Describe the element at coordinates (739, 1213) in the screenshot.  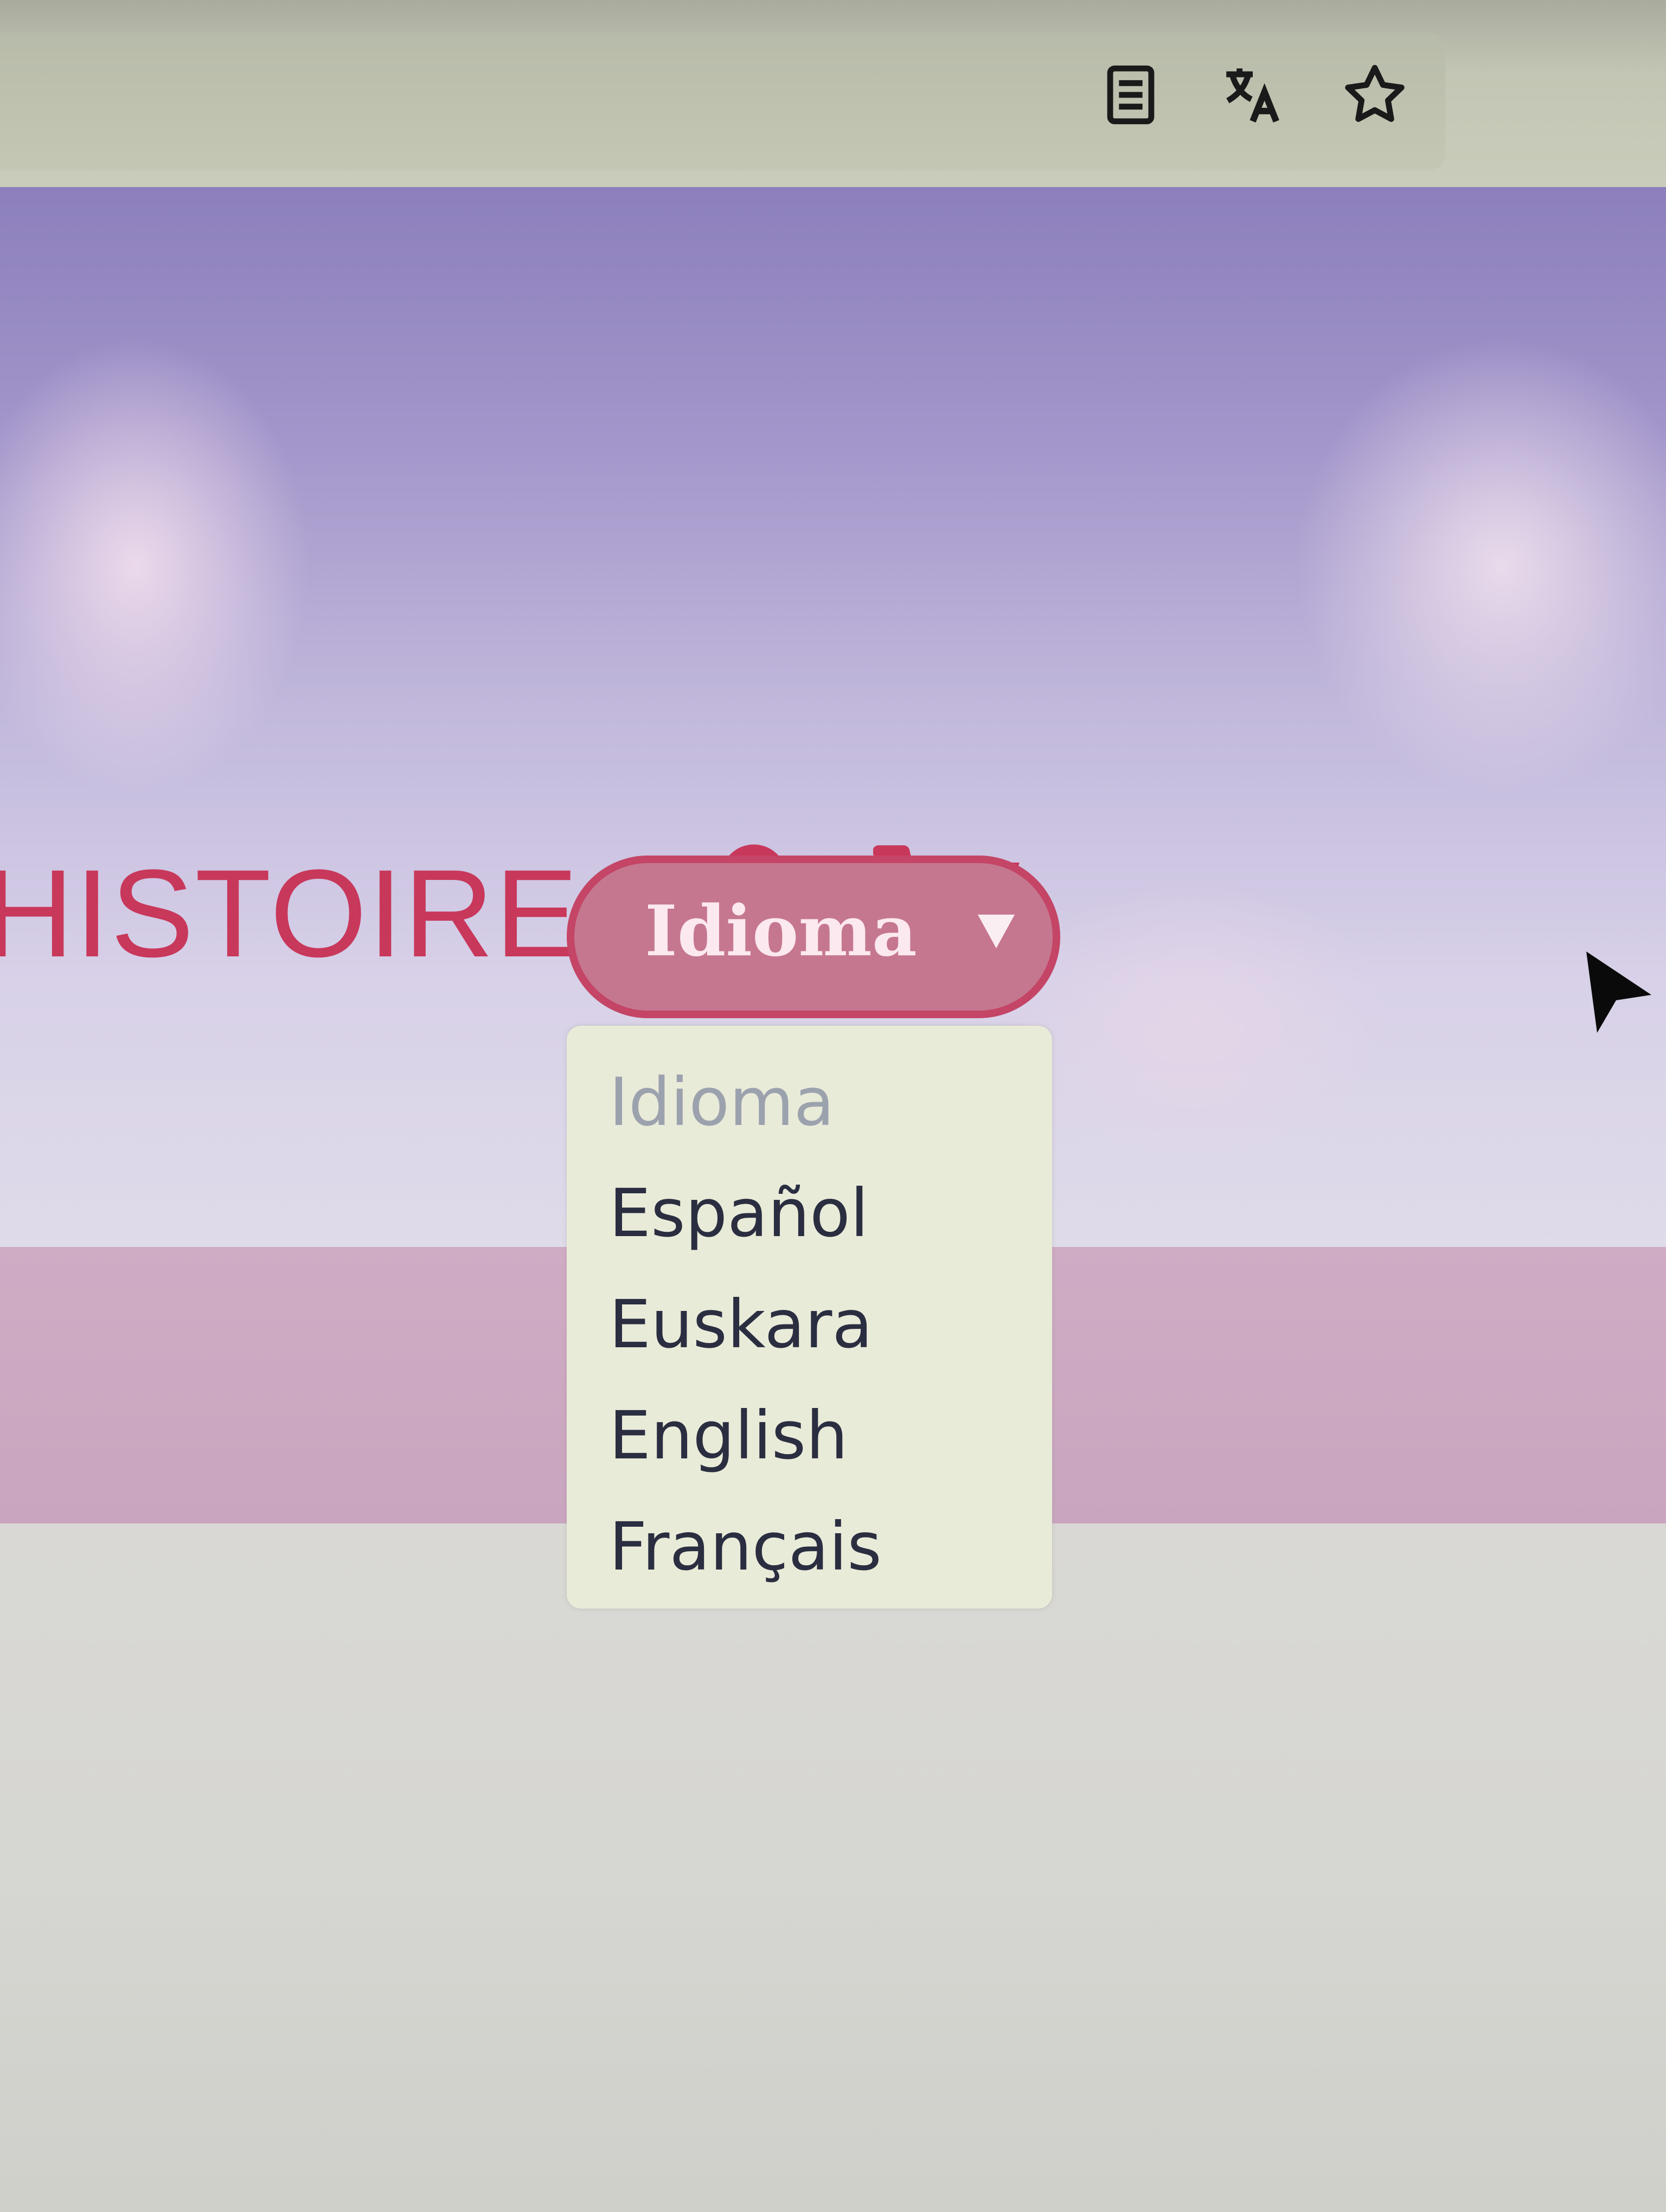
I see `language-option-espanol: Español` at that location.